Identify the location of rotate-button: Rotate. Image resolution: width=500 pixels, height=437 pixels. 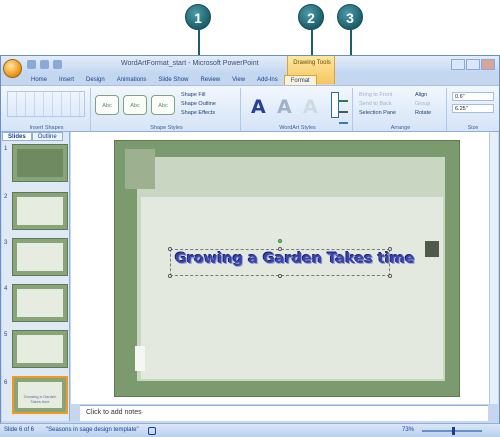
(423, 113).